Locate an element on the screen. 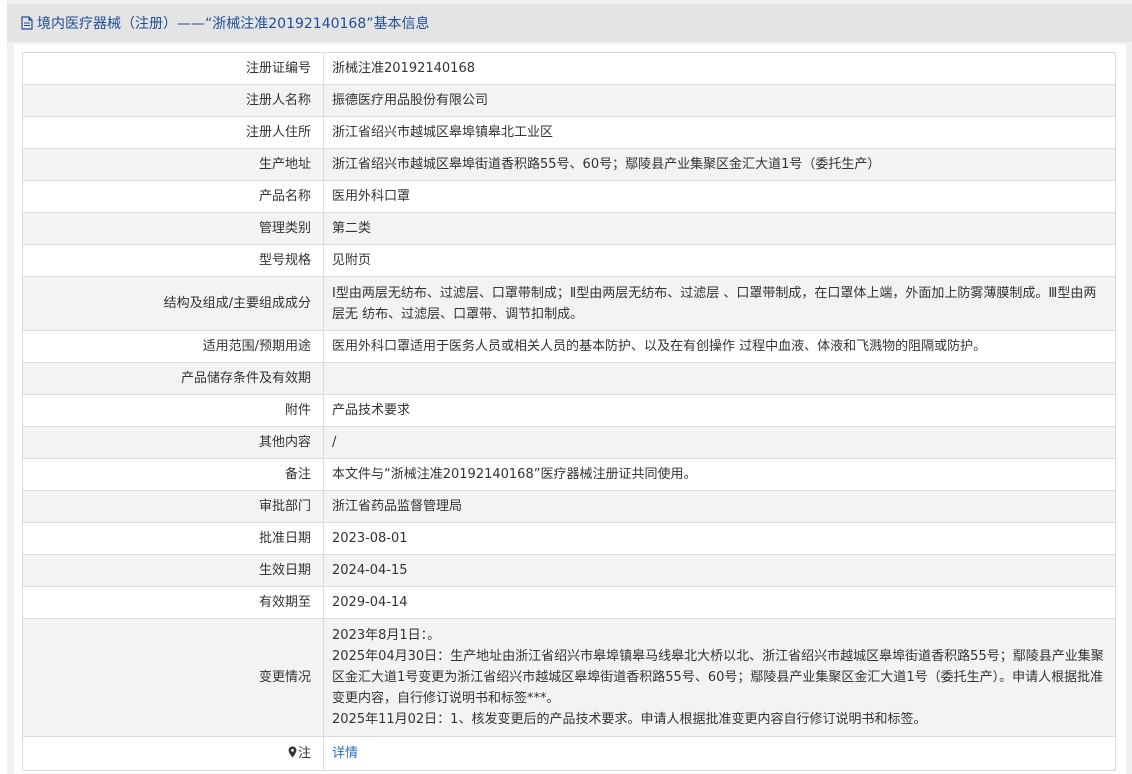  row-label: 产品储存条件及有效期 is located at coordinates (173, 378).